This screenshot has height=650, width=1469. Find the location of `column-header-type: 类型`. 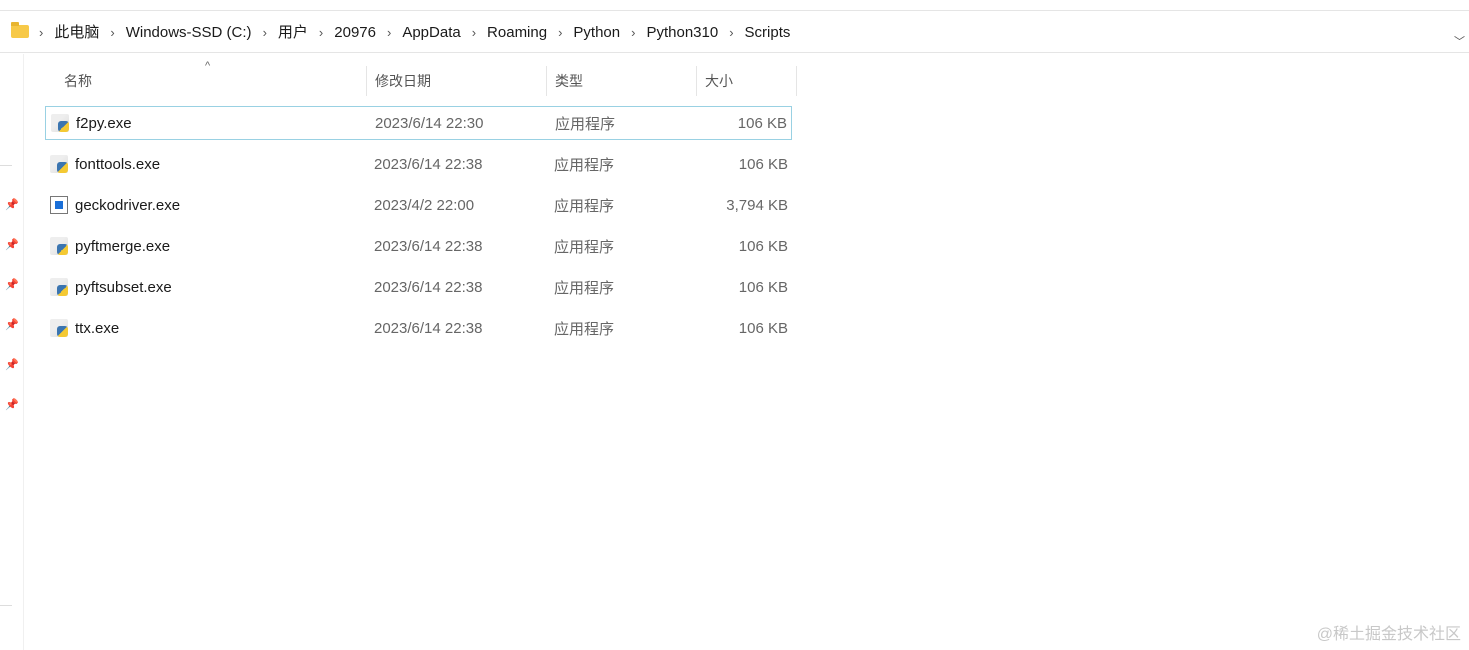

column-header-type: 类型 is located at coordinates (622, 81).